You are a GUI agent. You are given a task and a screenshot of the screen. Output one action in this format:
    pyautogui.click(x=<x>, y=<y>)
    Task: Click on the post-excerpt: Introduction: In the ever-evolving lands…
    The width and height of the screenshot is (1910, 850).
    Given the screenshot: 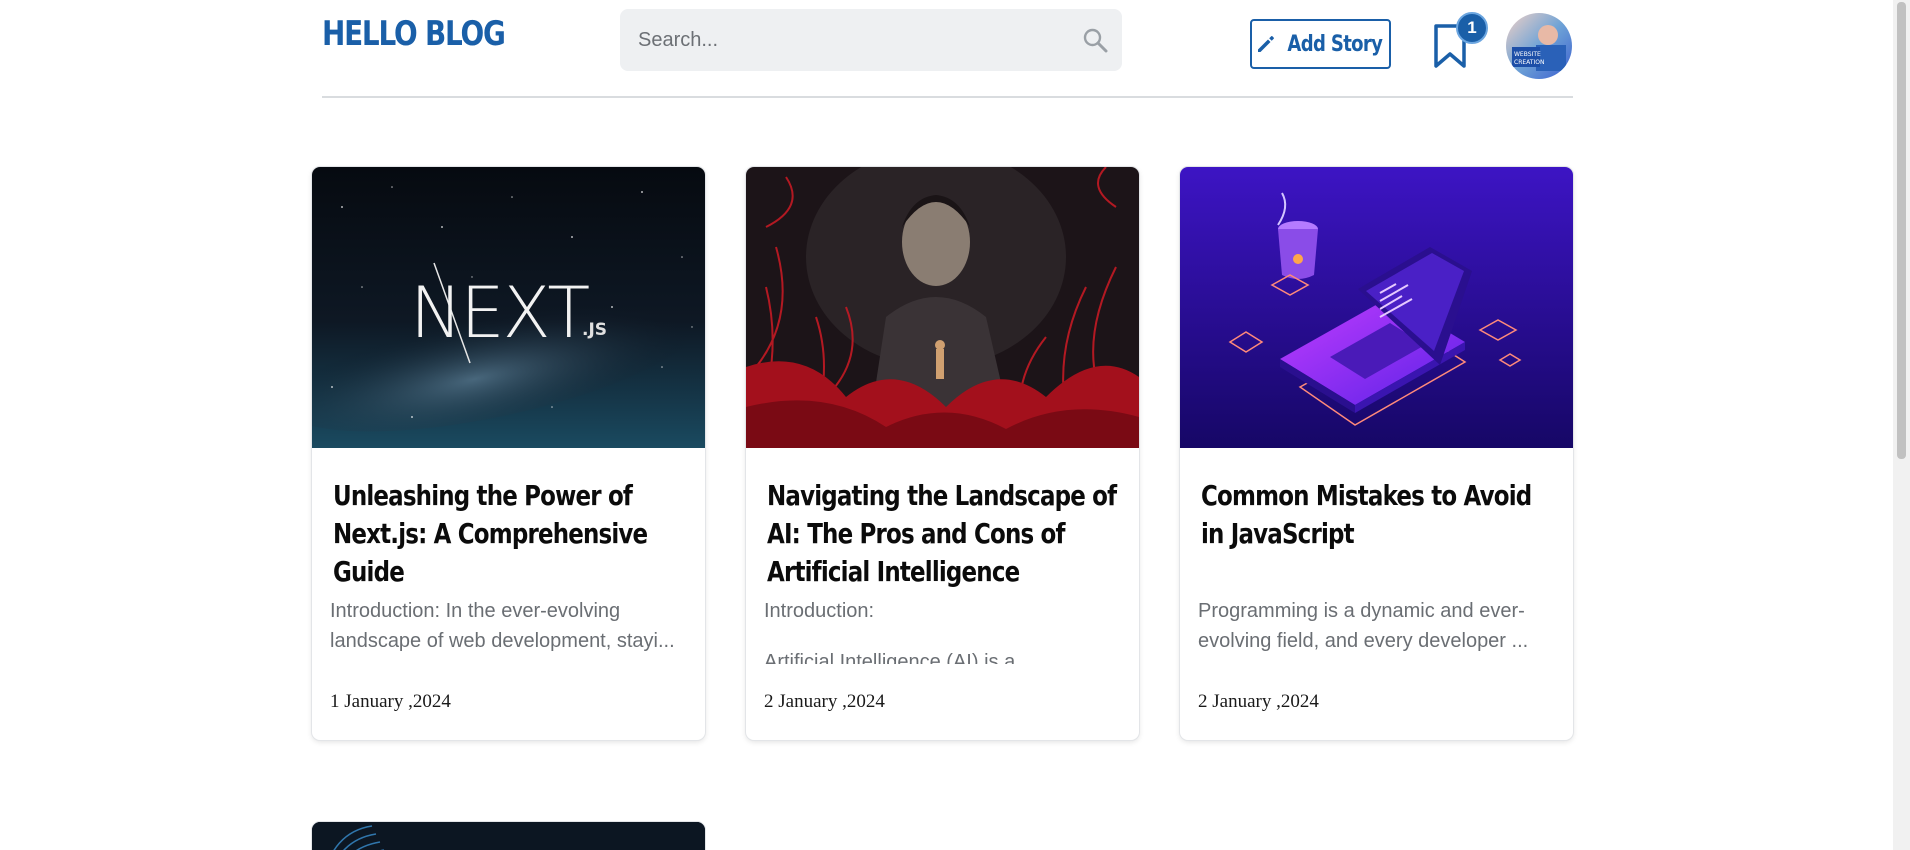 What is the action you would take?
    pyautogui.click(x=510, y=630)
    